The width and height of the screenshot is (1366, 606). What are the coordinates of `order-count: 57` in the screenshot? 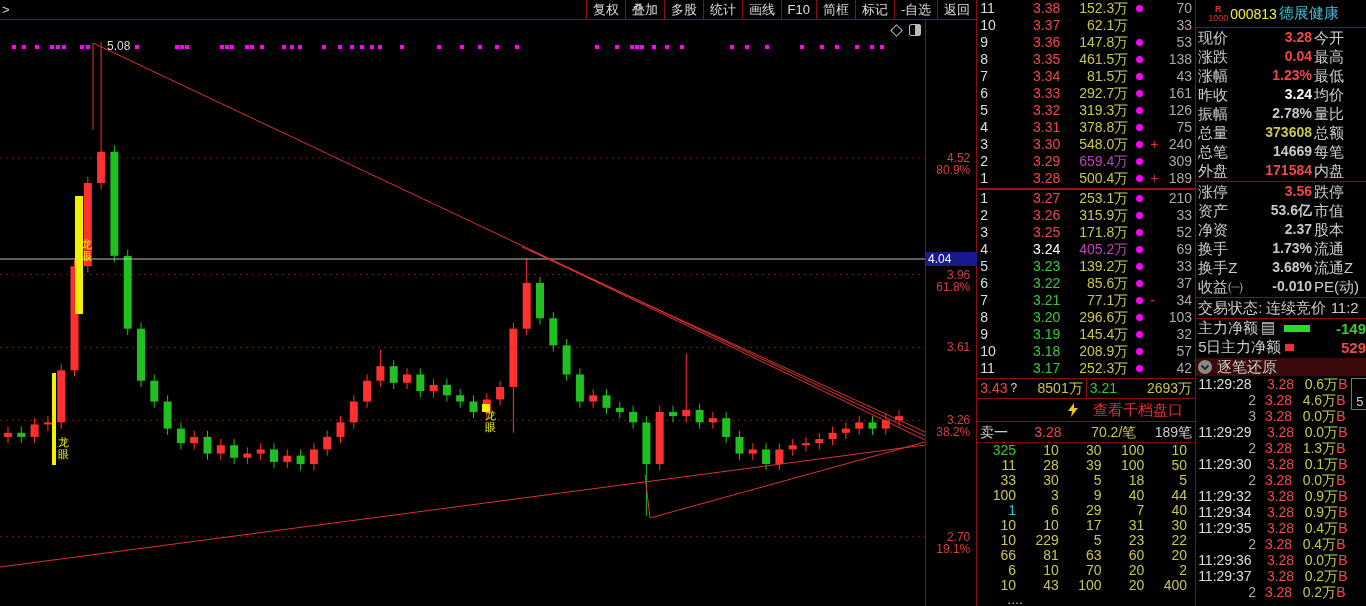 It's located at (1184, 351).